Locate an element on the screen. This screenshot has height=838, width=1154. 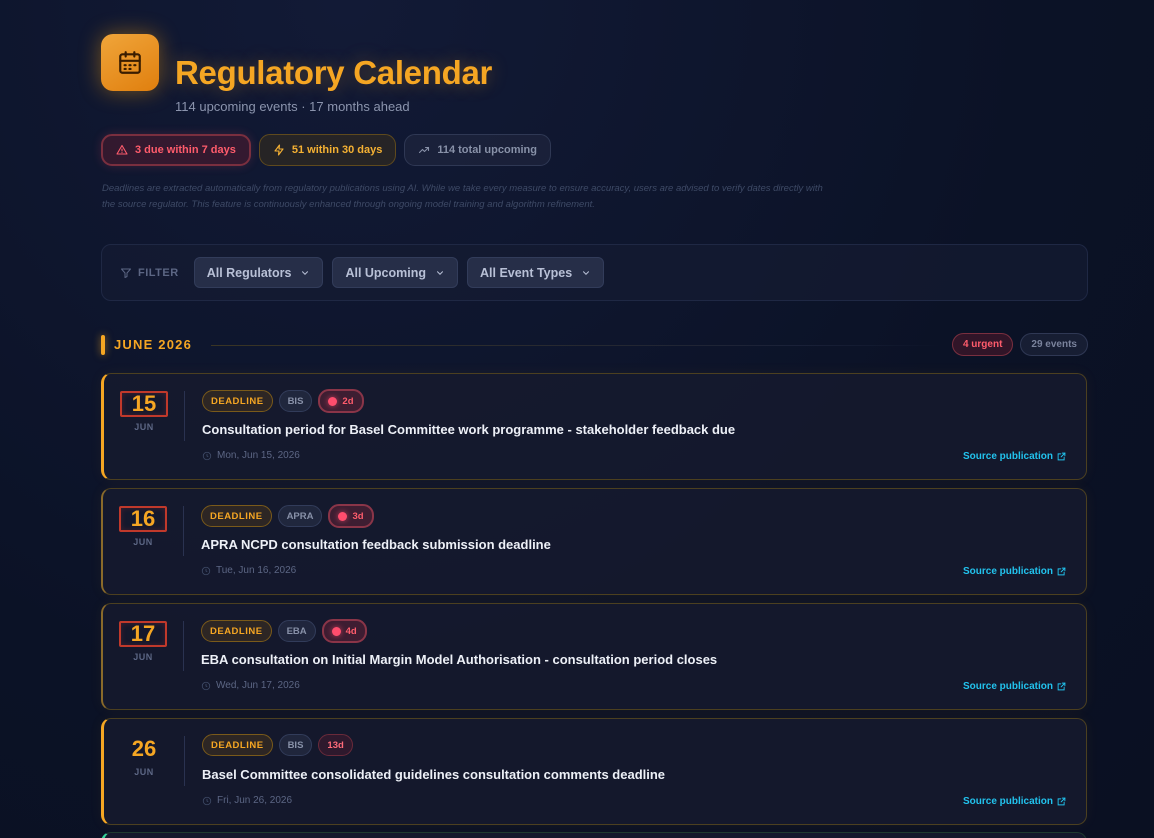
regulator-tag: APRA is located at coordinates (300, 516).